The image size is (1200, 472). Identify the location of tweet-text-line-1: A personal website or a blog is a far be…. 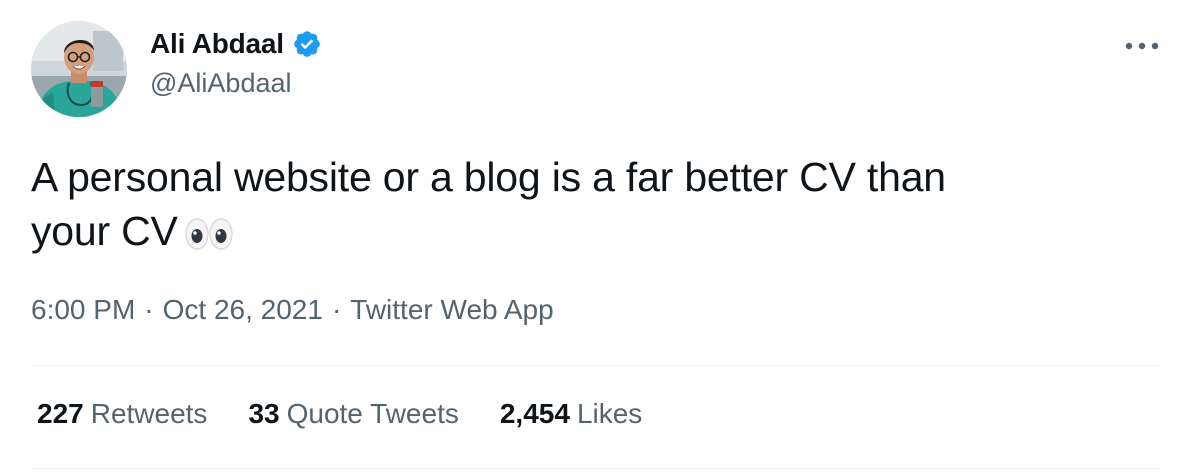
(488, 177).